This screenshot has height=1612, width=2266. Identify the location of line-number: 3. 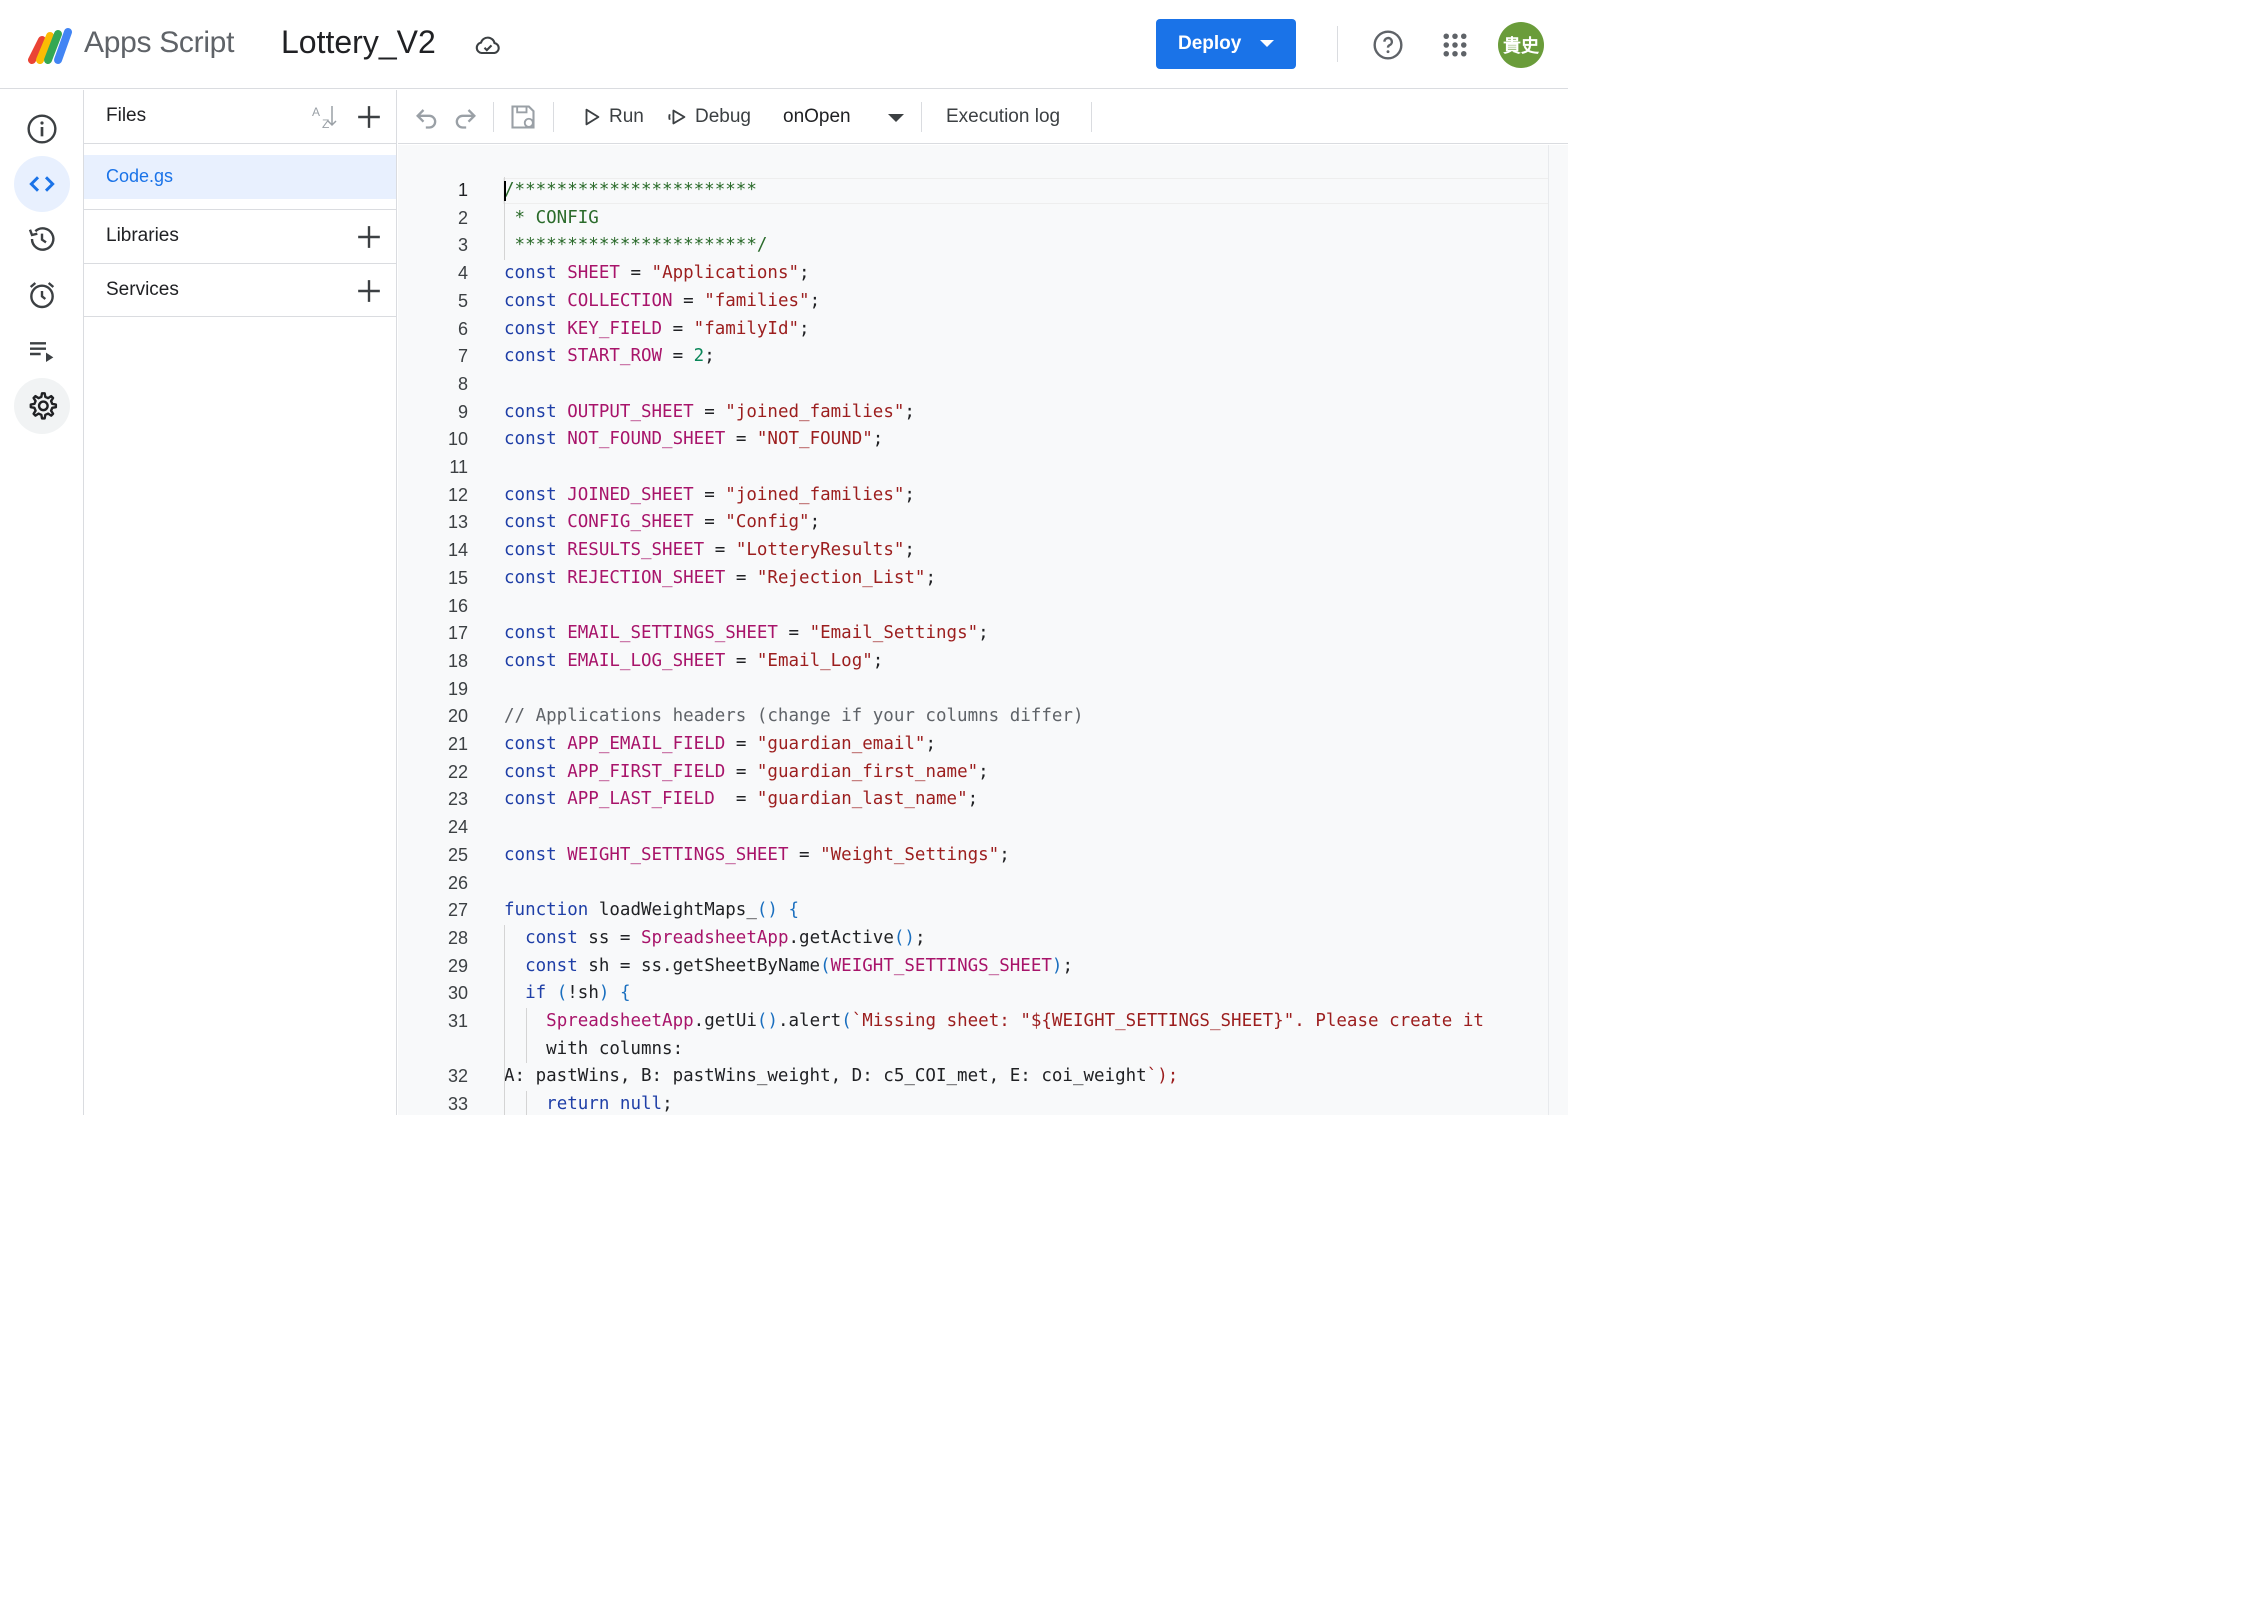
(462, 245).